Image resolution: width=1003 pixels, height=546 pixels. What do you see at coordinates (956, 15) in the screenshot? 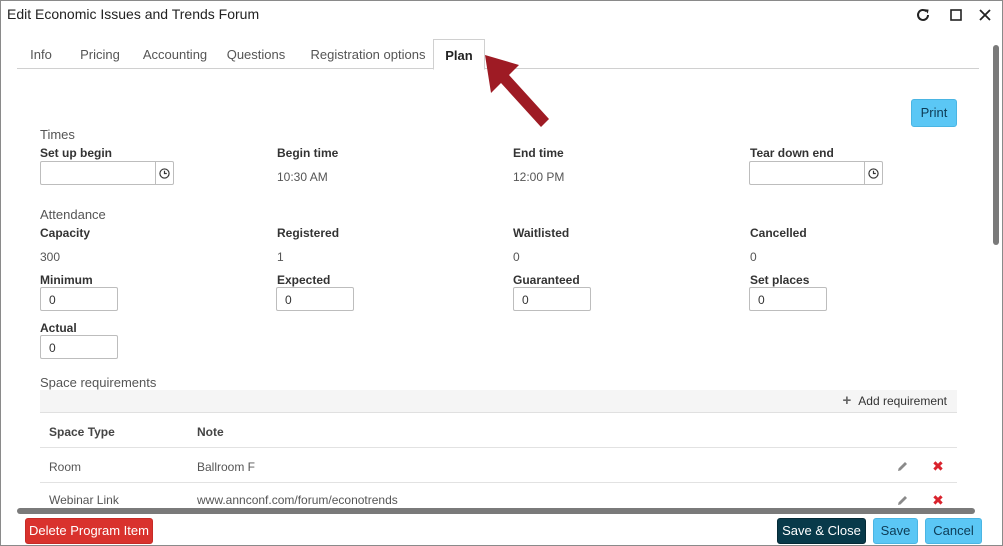
I see `maximize-icon` at bounding box center [956, 15].